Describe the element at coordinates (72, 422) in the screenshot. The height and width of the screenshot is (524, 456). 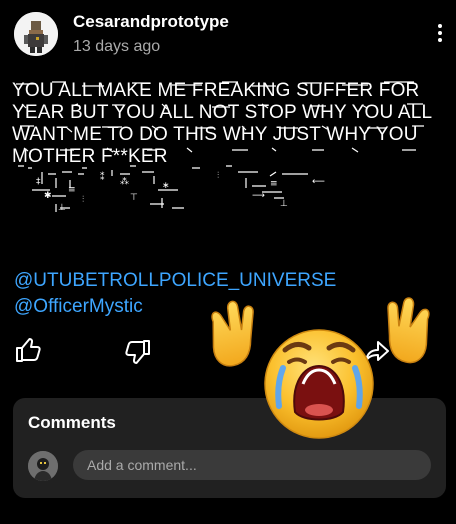
I see `comments-title: Comments` at that location.